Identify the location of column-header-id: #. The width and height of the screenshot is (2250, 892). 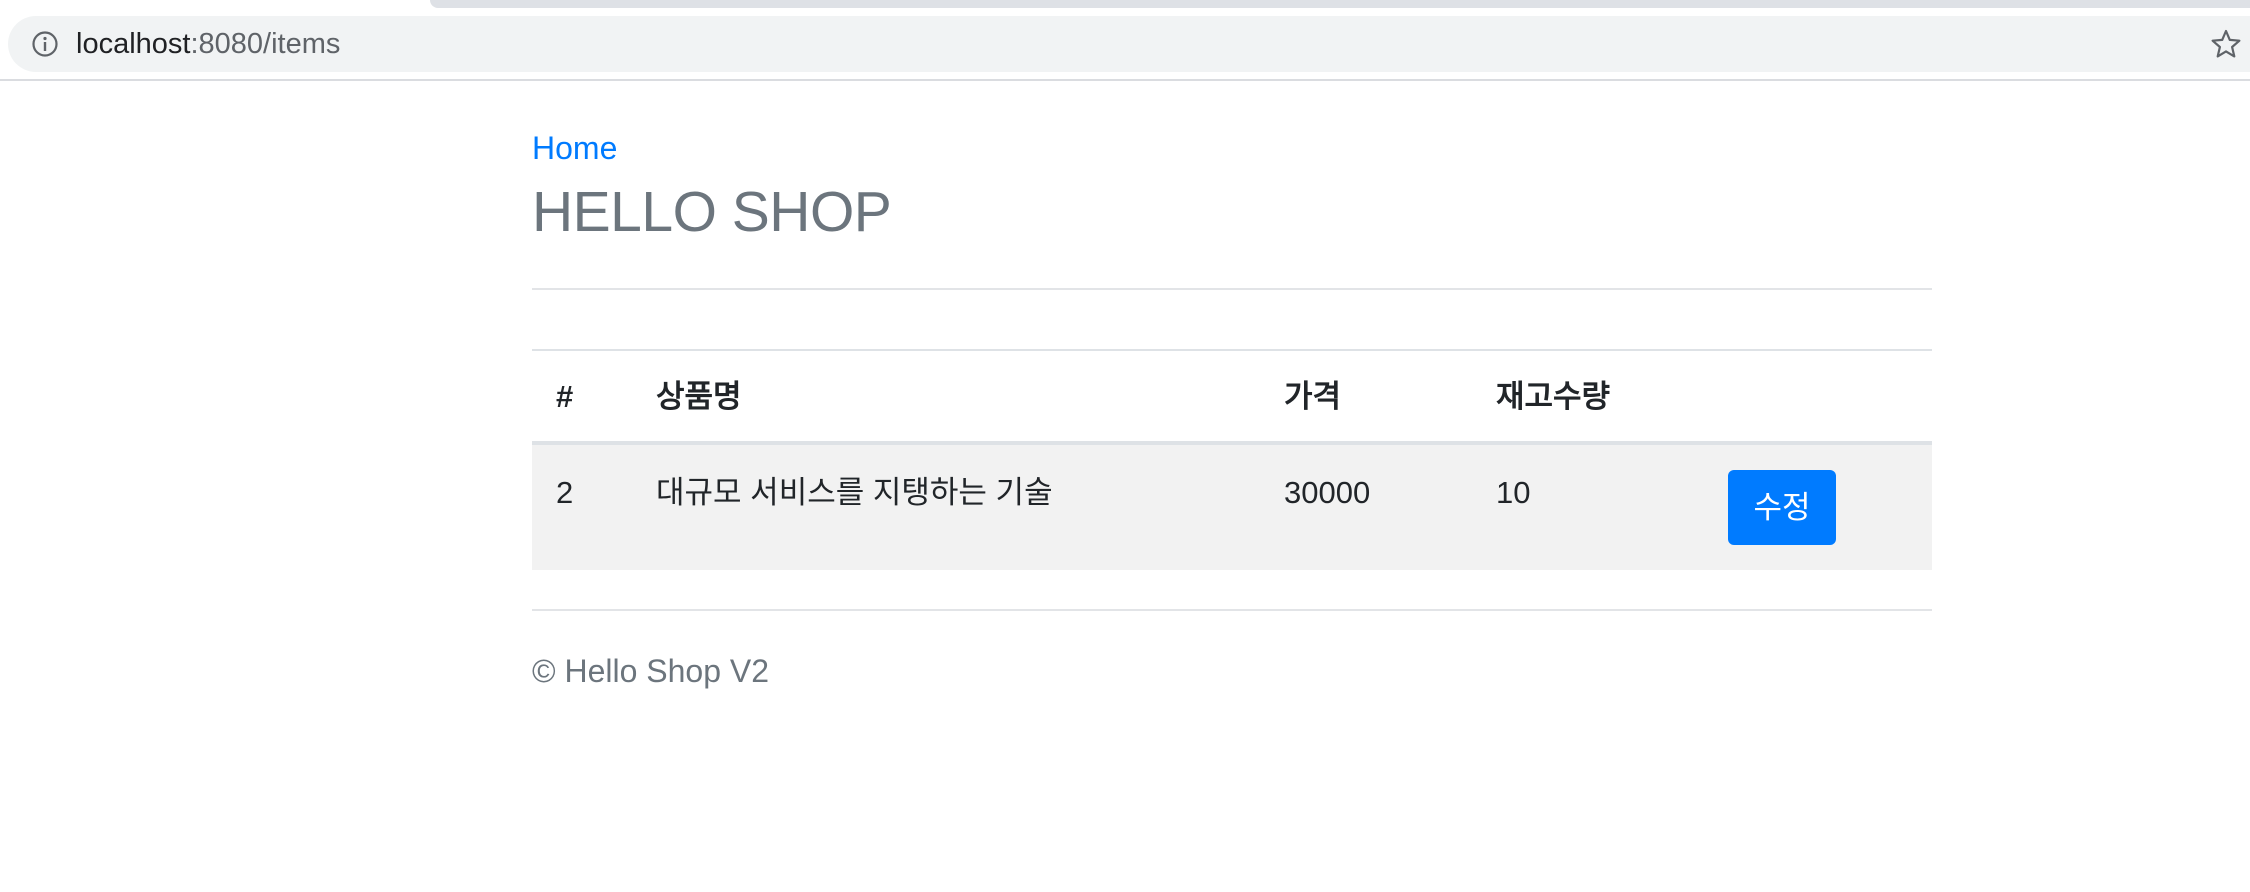
(565, 396).